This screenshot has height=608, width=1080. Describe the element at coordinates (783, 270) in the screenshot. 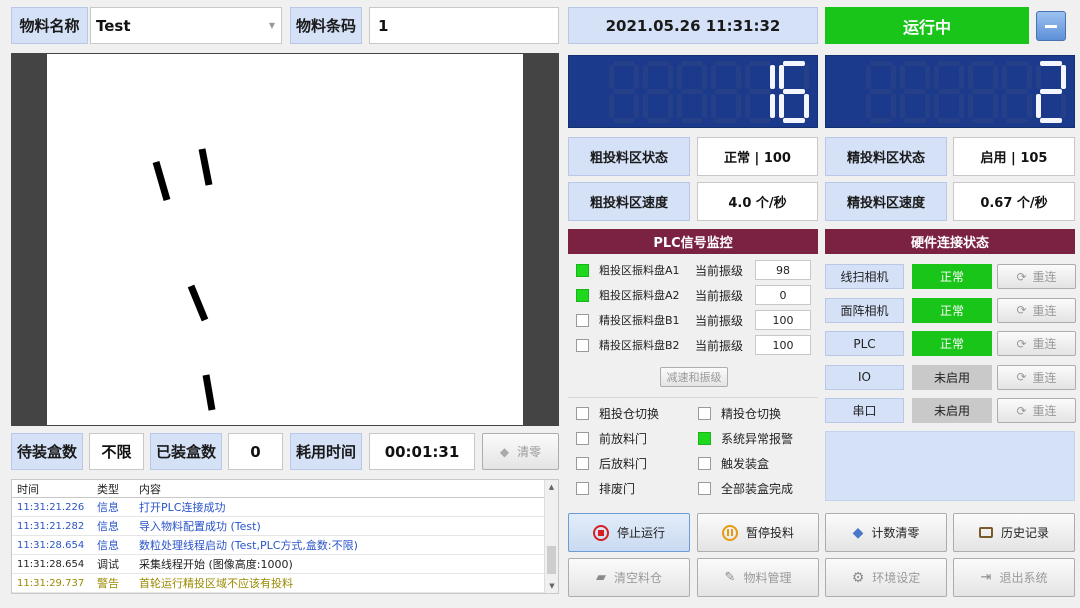

I see `vibrator-level-input: 98` at that location.